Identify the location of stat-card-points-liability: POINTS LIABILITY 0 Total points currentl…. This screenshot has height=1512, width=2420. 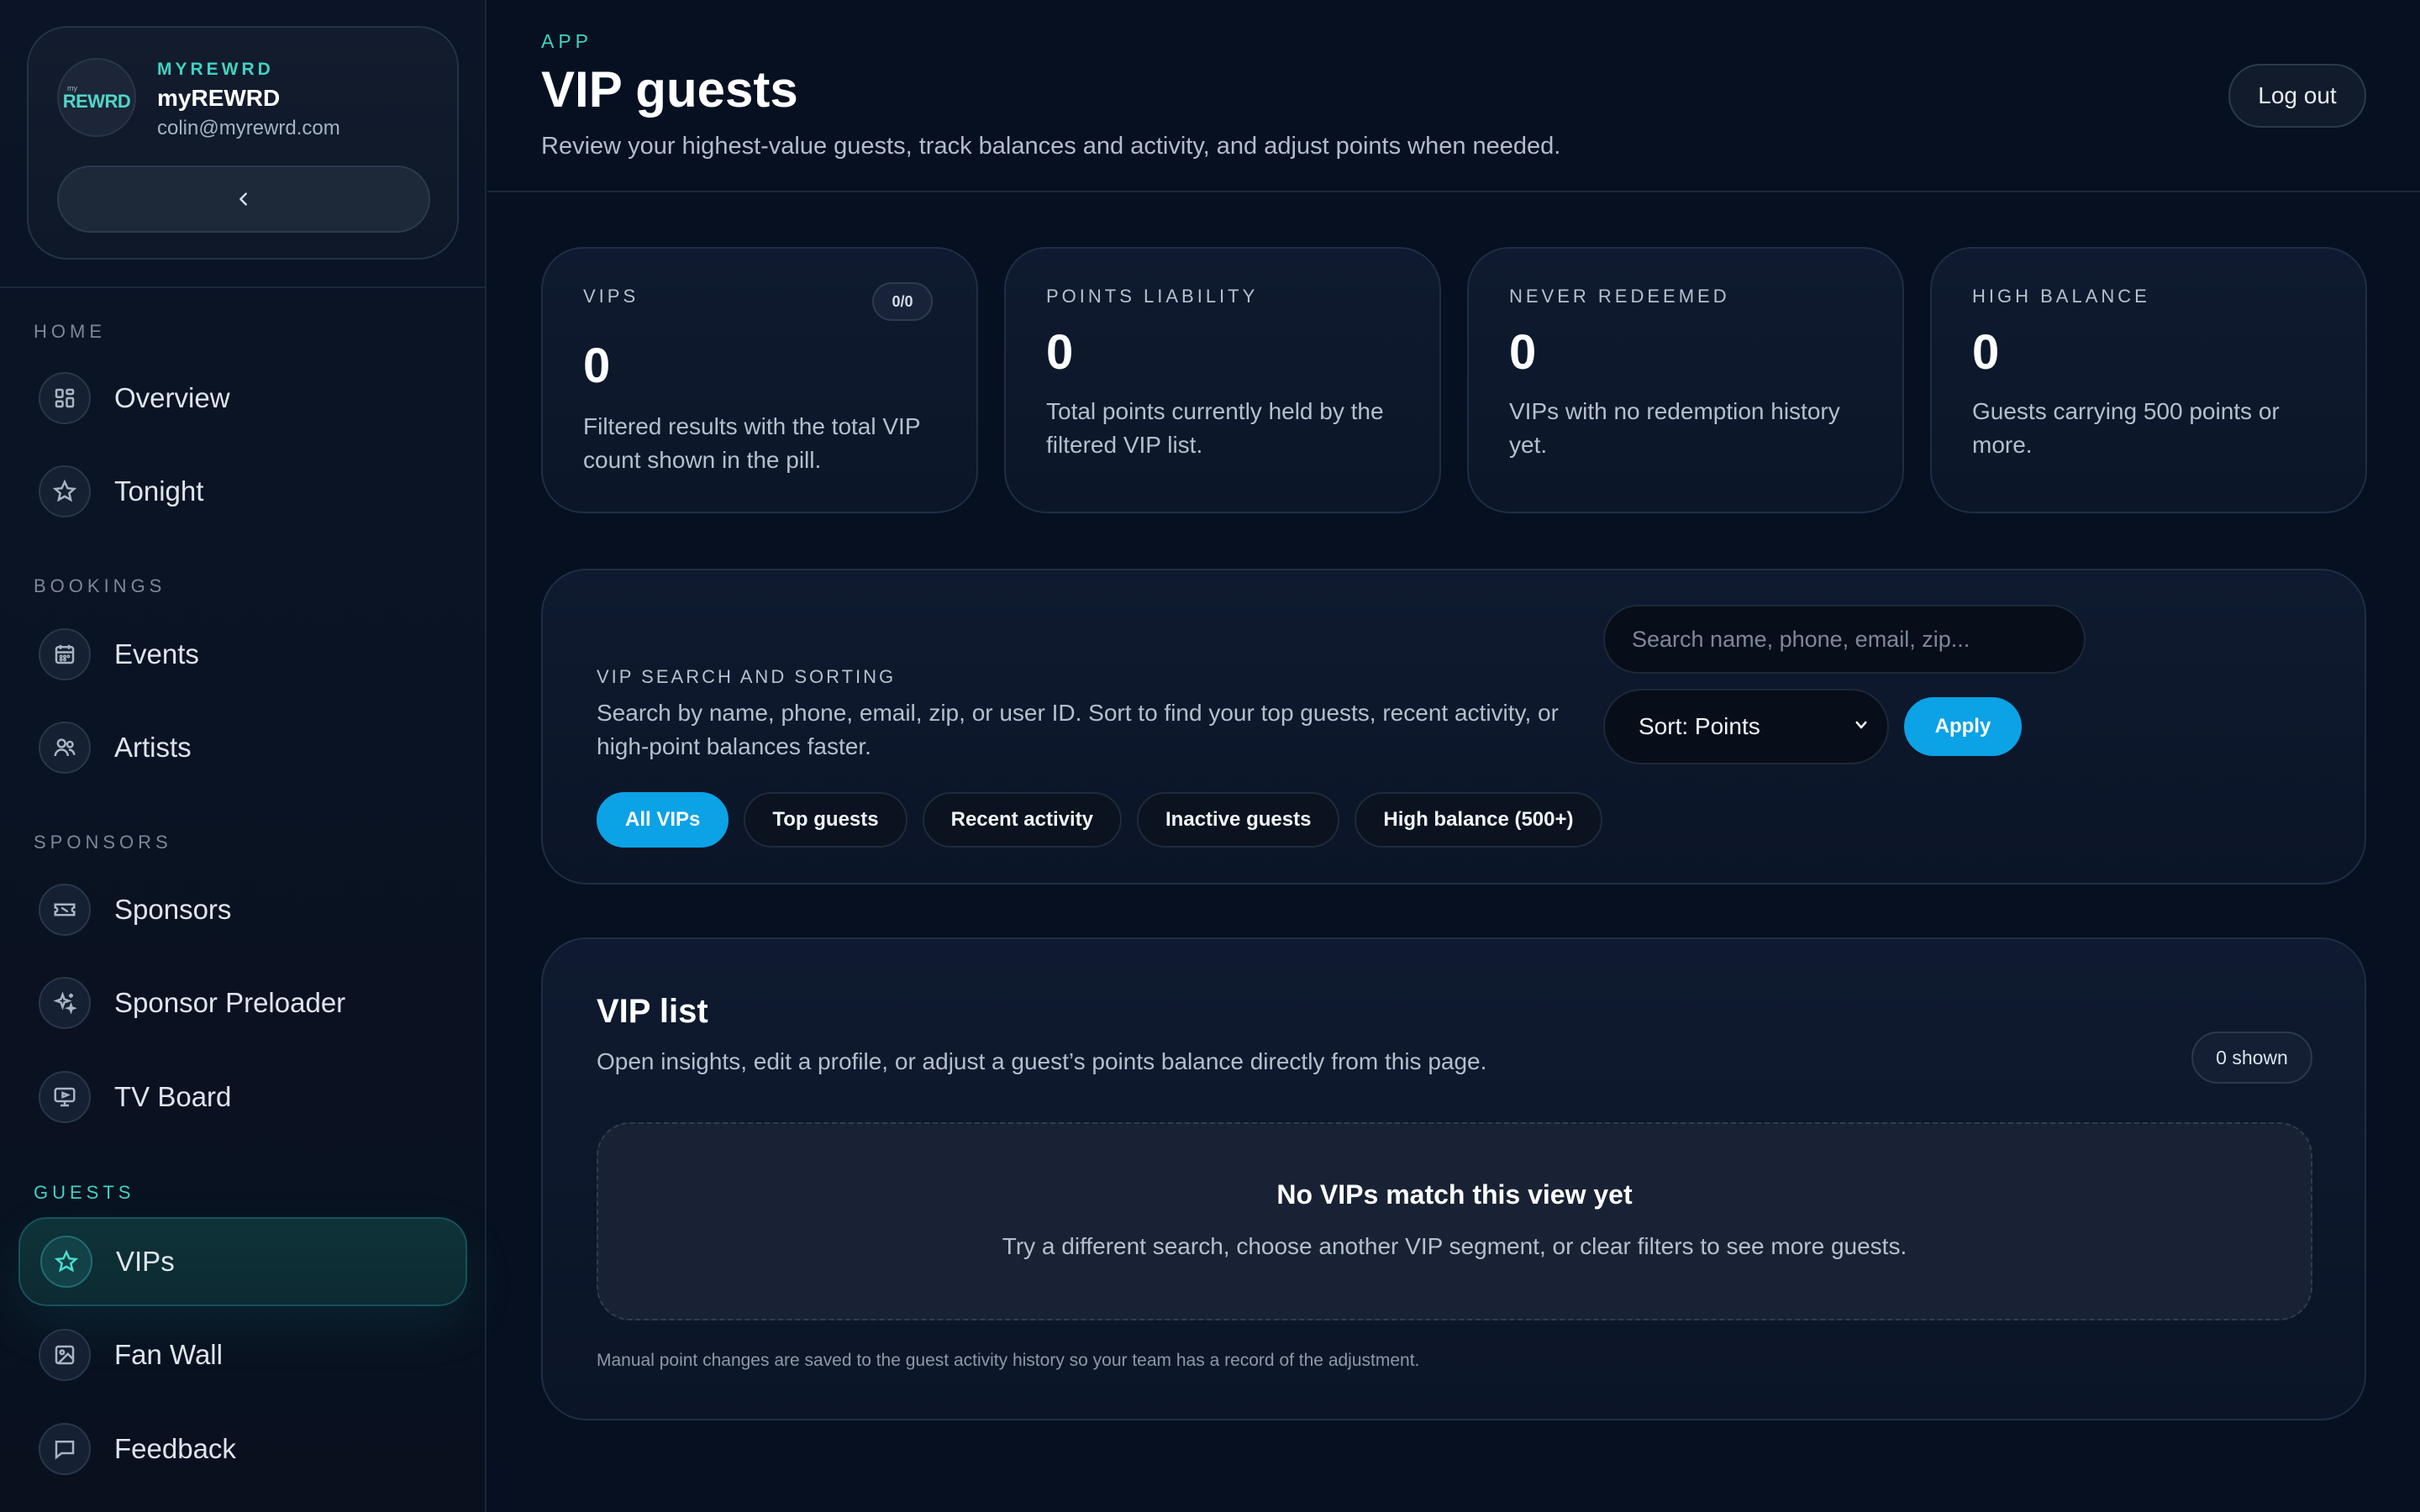
(1223, 380).